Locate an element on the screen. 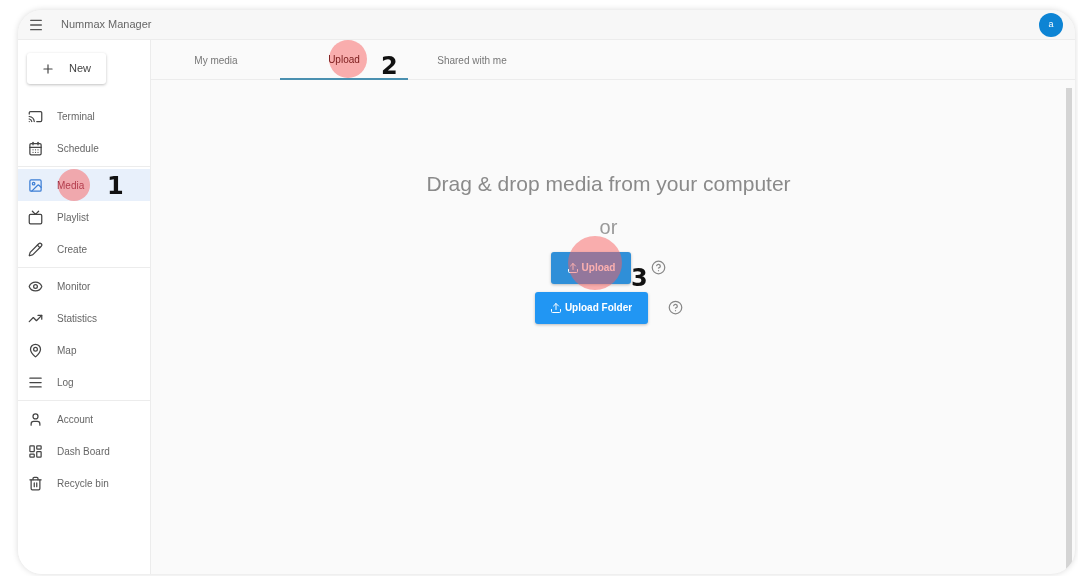 The width and height of the screenshot is (1078, 576). item-label: Schedule is located at coordinates (78, 148).